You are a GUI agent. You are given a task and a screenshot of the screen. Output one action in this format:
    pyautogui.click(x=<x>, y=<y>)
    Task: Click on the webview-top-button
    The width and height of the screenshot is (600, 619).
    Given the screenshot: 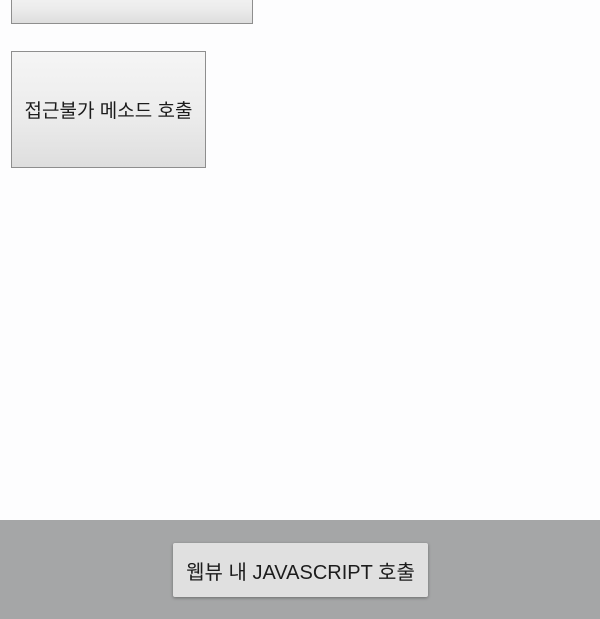 What is the action you would take?
    pyautogui.click(x=132, y=12)
    